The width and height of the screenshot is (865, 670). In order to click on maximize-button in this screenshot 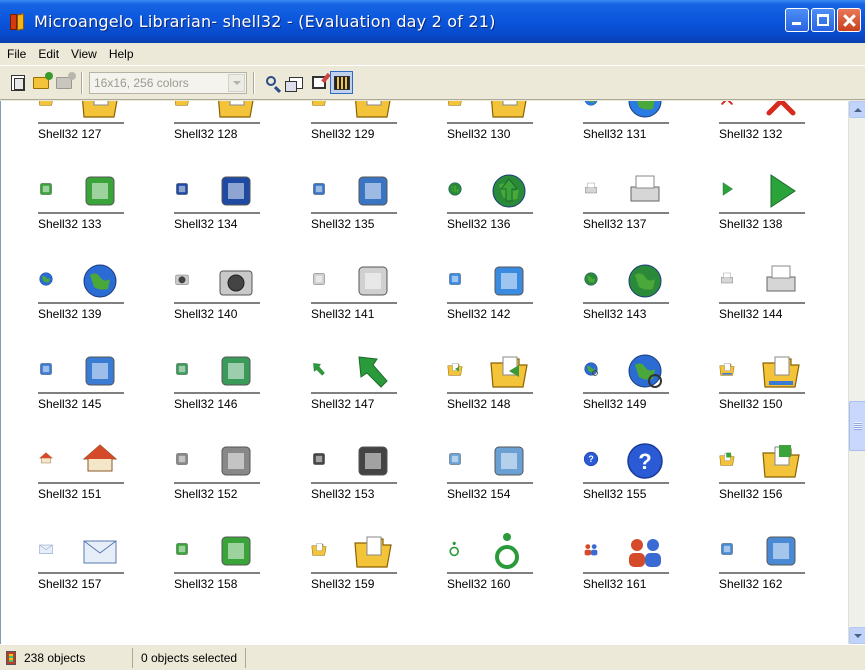, I will do `click(823, 20)`.